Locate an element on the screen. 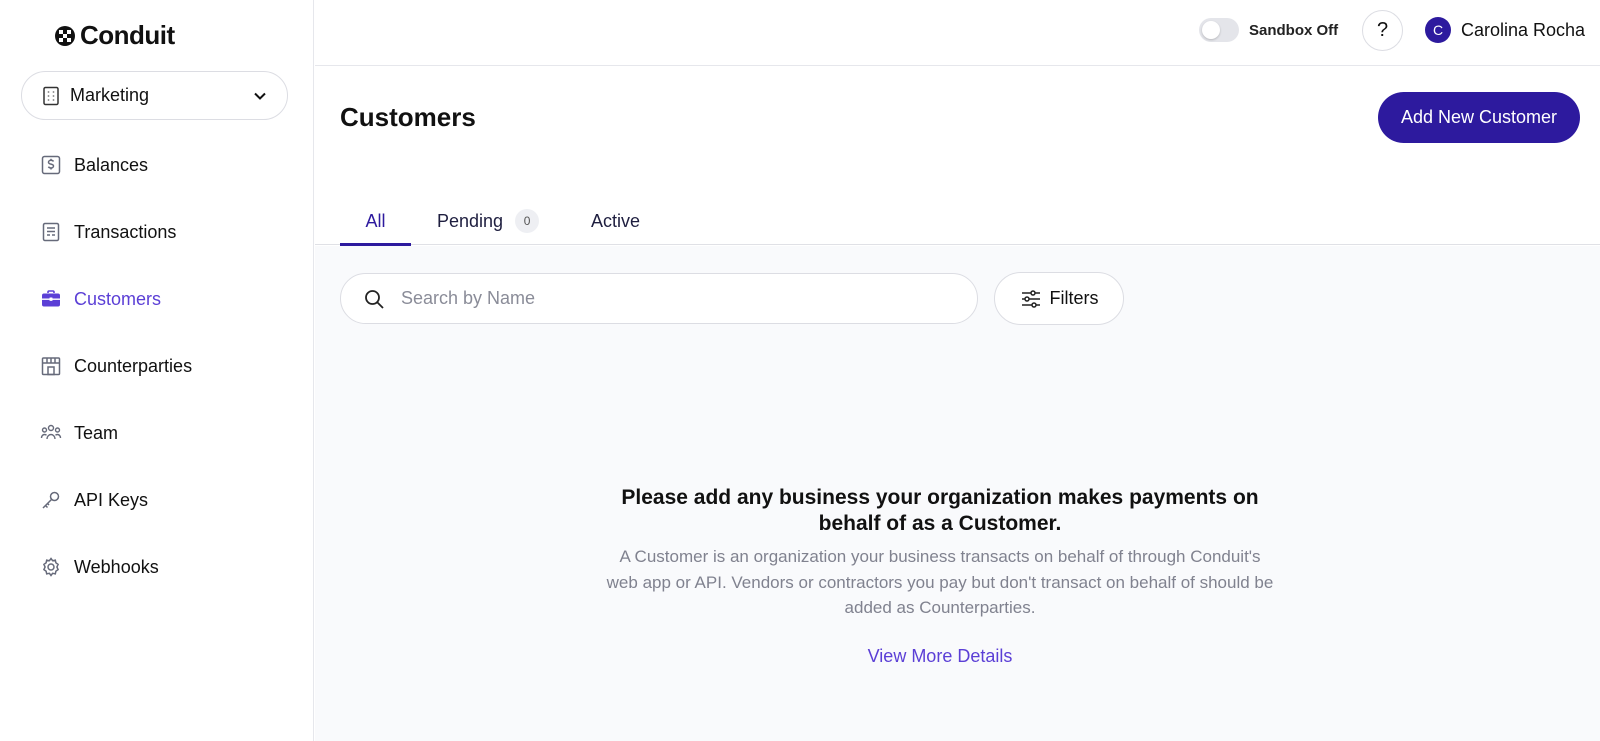 The height and width of the screenshot is (741, 1600). building-icon is located at coordinates (51, 95).